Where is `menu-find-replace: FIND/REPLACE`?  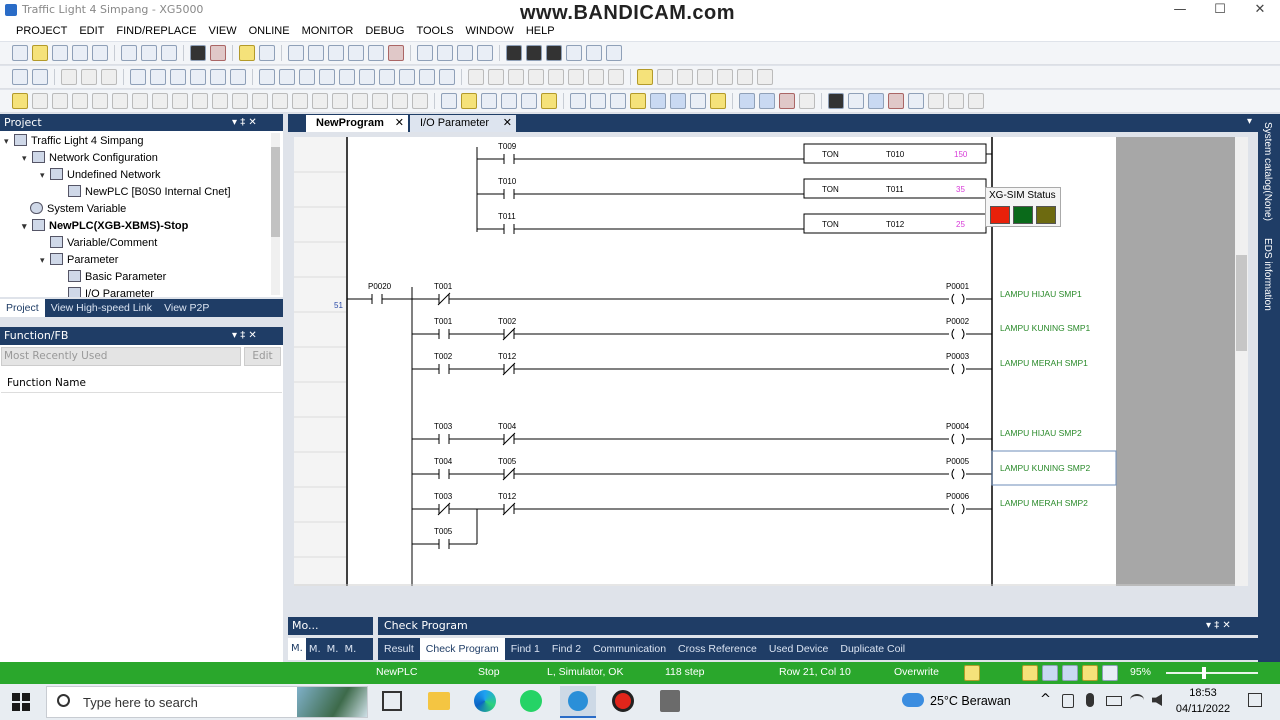 menu-find-replace: FIND/REPLACE is located at coordinates (156, 31).